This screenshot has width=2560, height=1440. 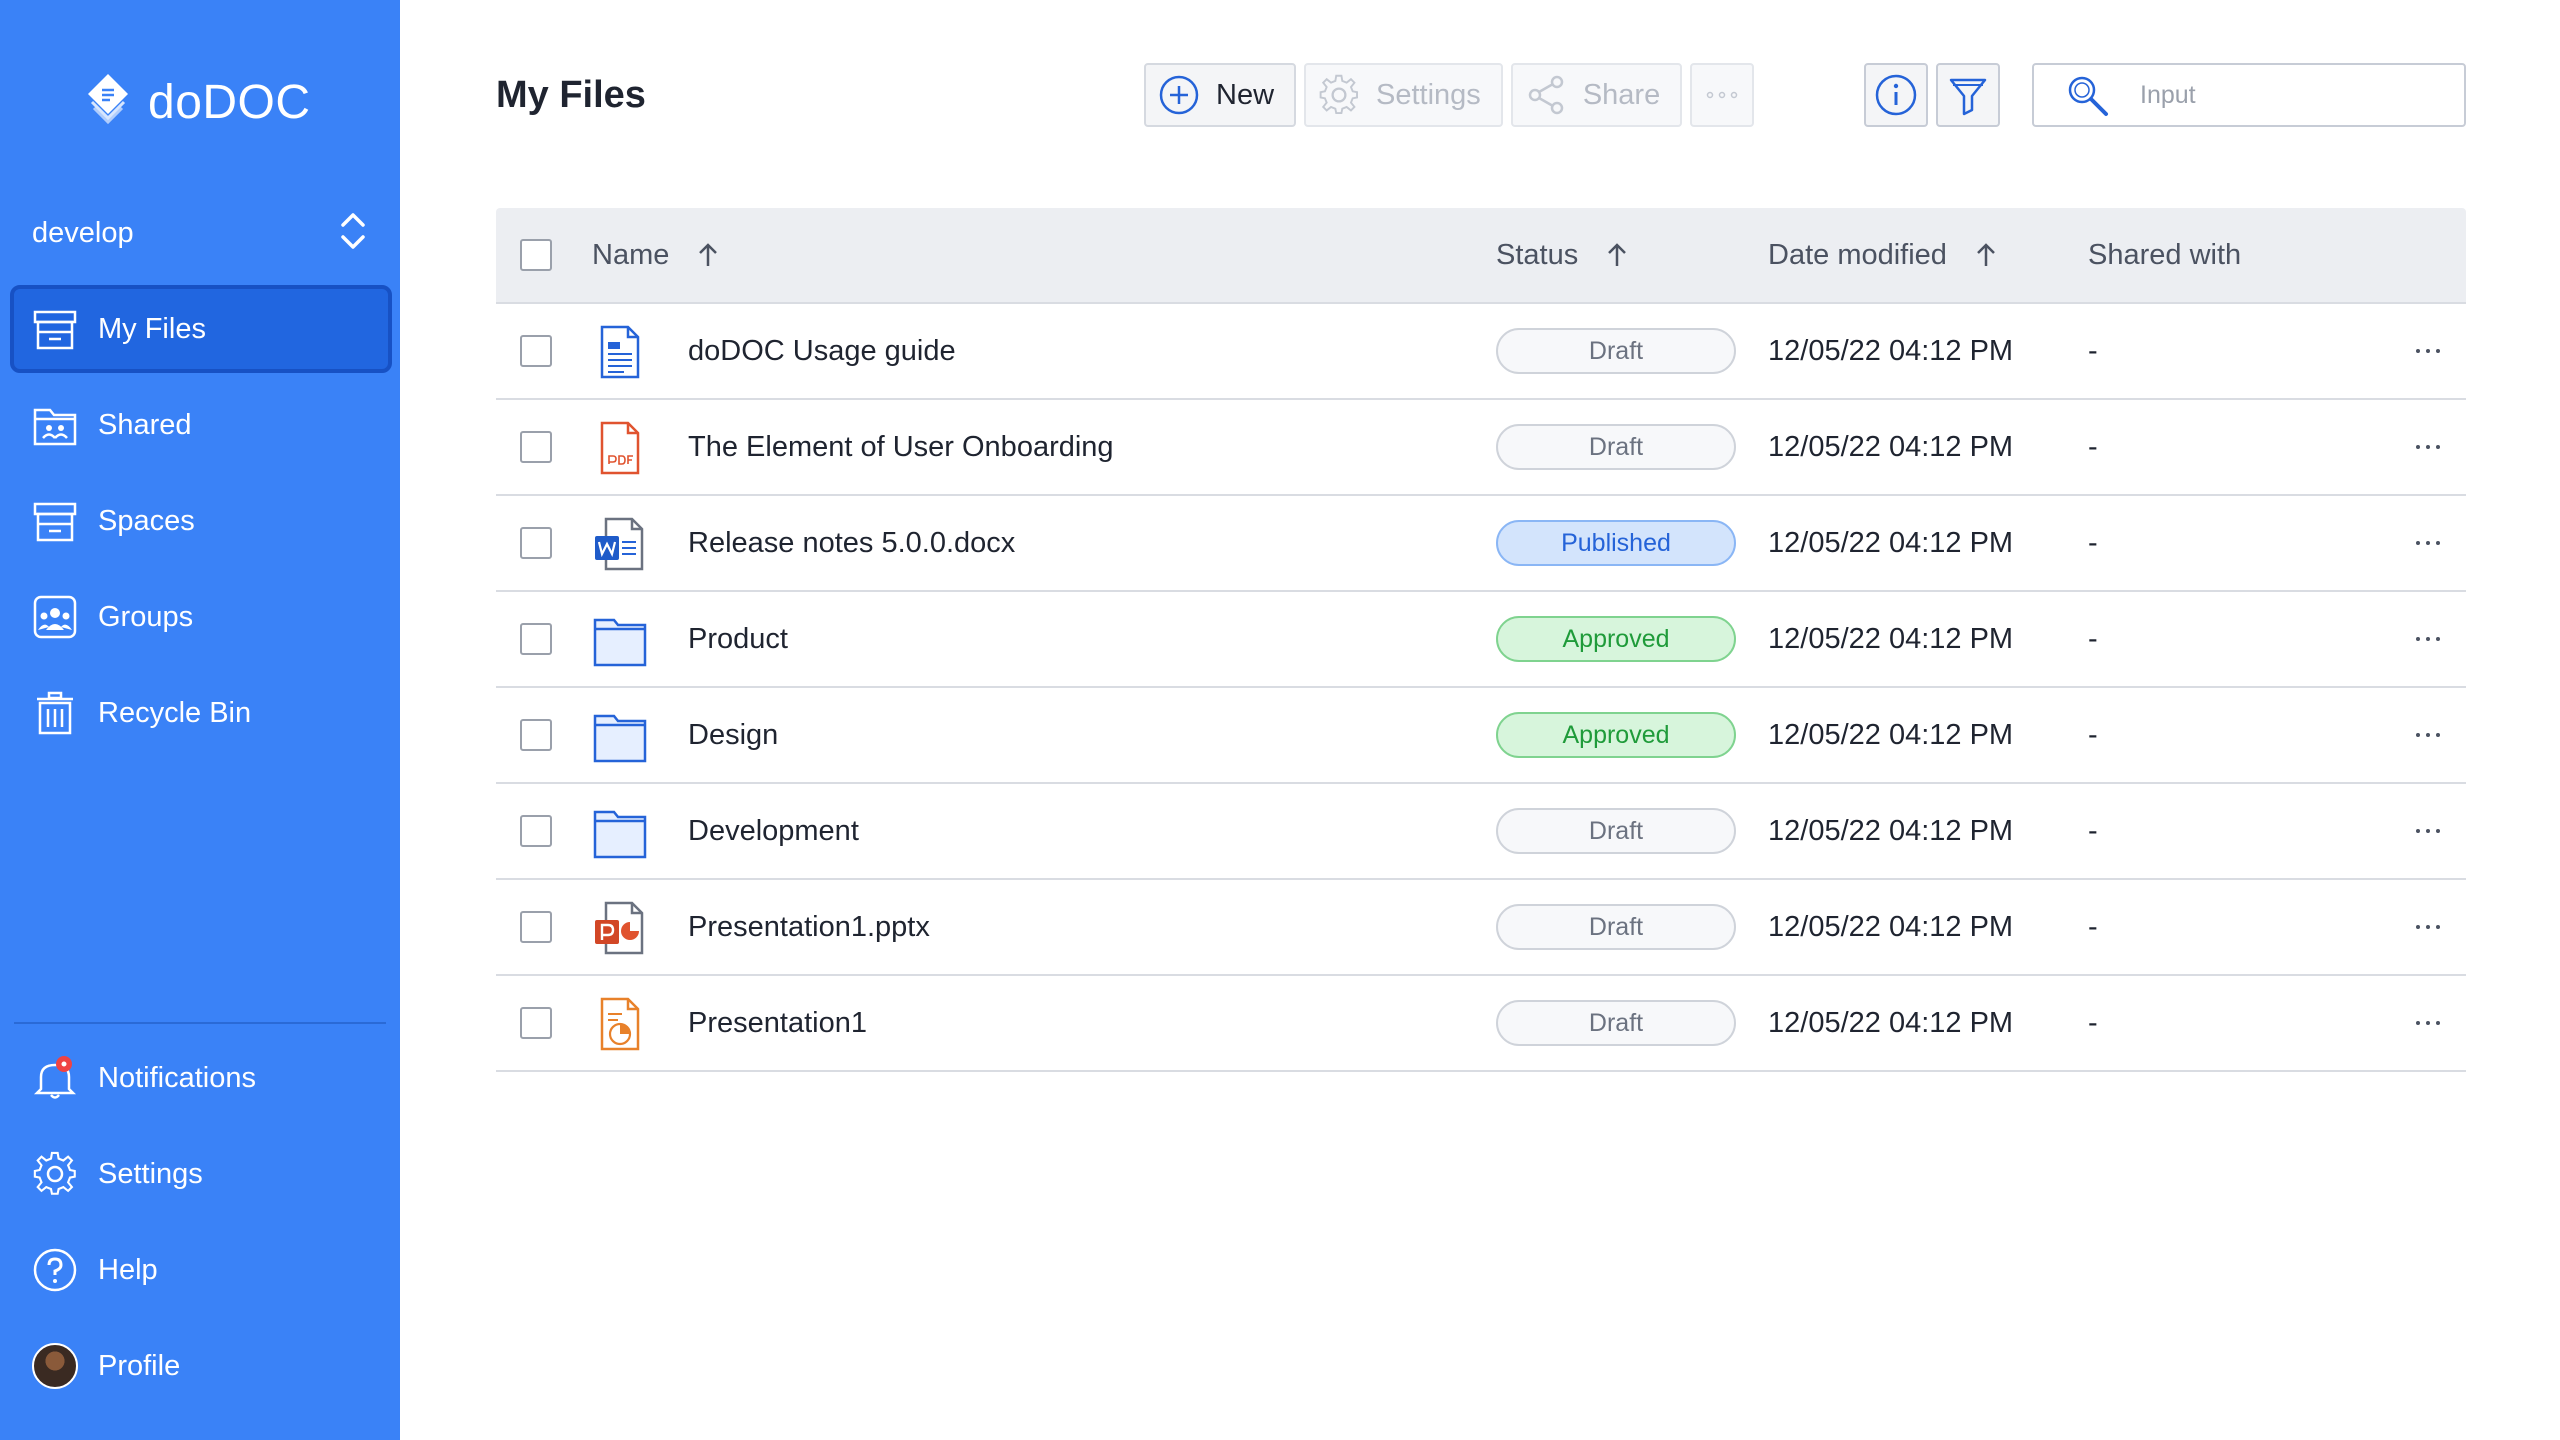 I want to click on sidebar-item-help: Help, so click(x=201, y=1270).